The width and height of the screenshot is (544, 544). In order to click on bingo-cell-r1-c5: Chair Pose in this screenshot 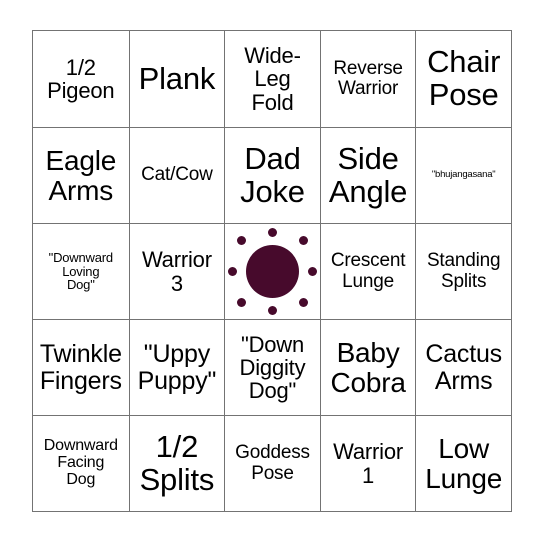, I will do `click(463, 79)`.